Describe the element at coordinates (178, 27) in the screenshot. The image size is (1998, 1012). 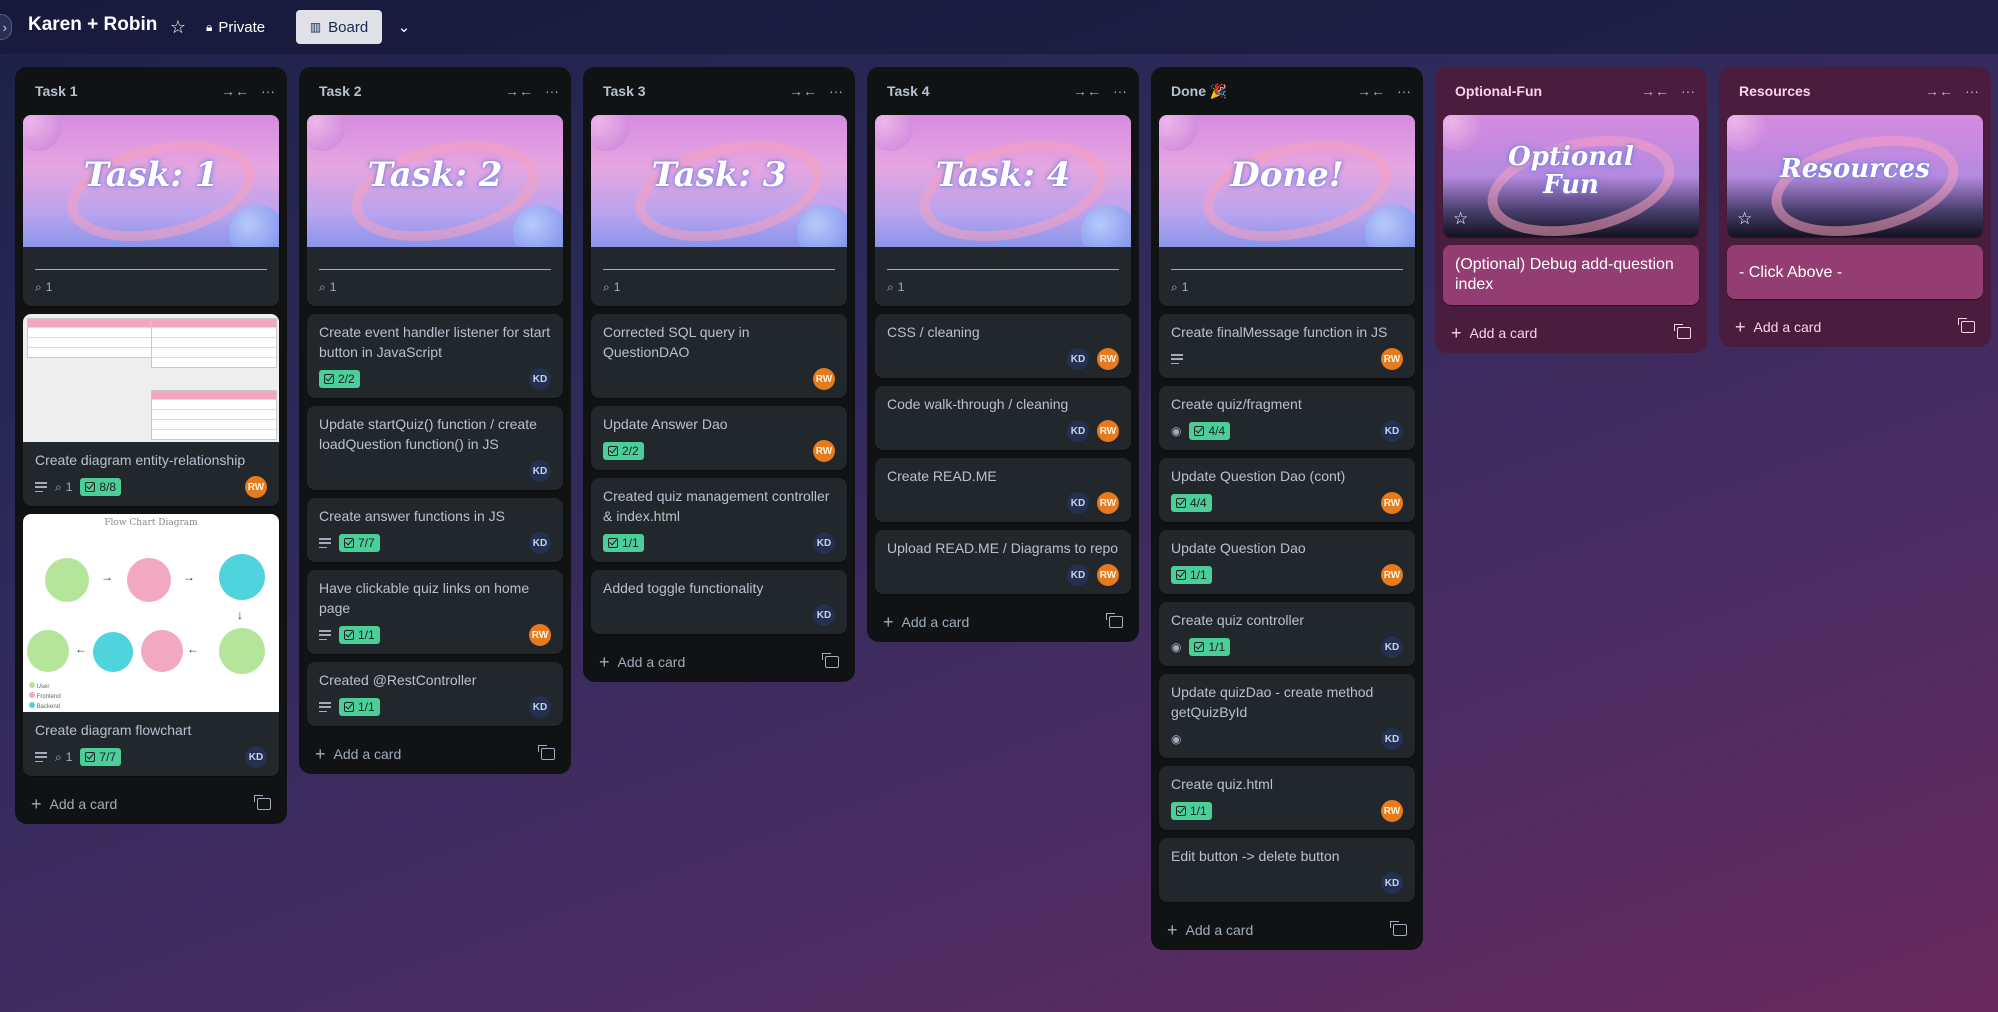
I see `star-board-button: ☆` at that location.